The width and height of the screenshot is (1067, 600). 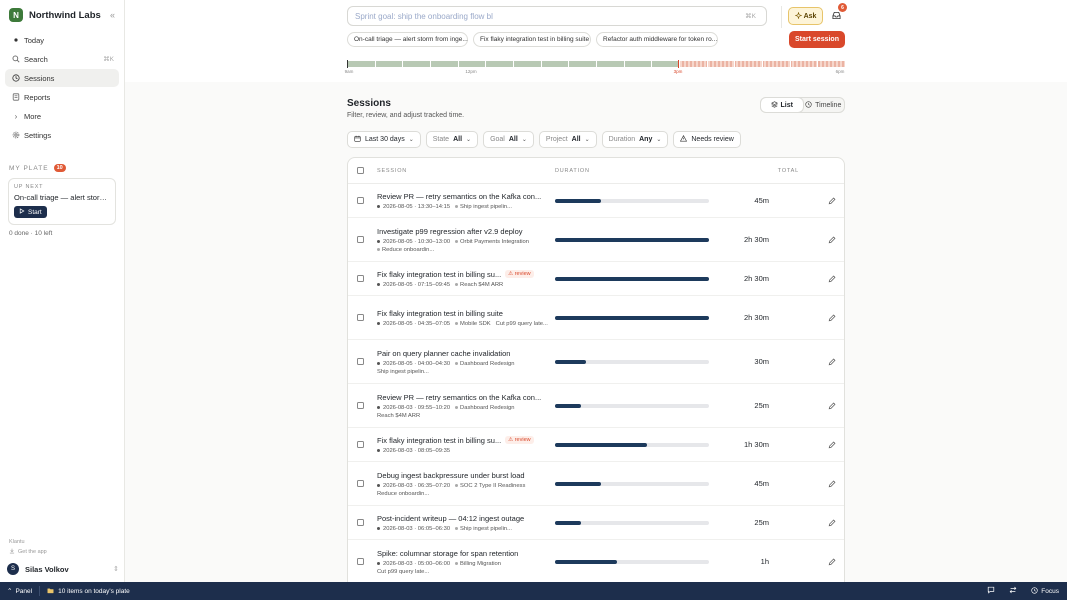 What do you see at coordinates (991, 591) in the screenshot?
I see `chat-icon` at bounding box center [991, 591].